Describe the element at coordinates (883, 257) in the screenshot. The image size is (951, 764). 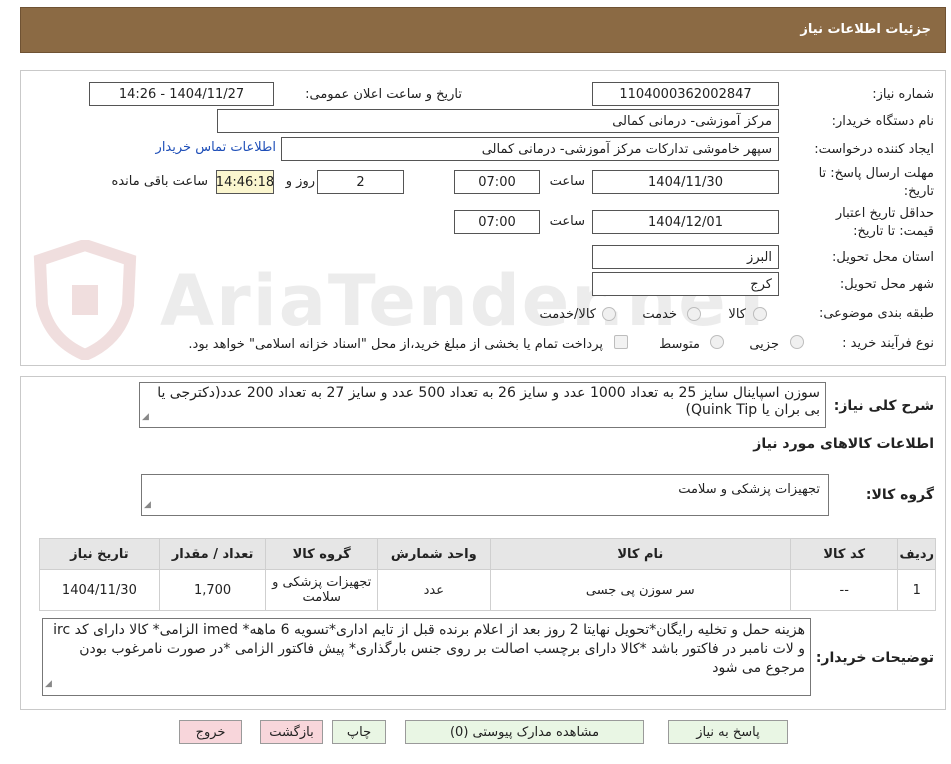
I see `province-label: استان محل تحویل:` at that location.